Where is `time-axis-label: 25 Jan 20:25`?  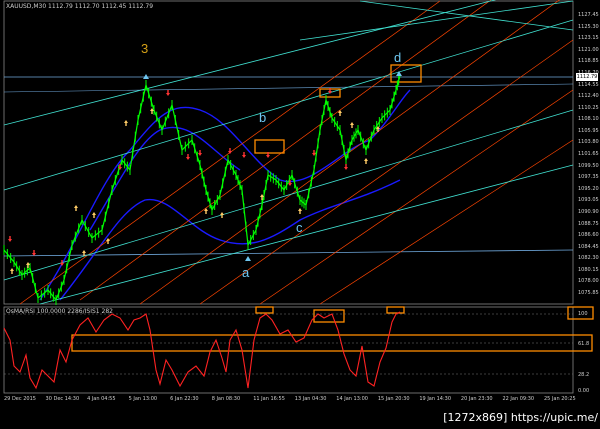
time-axis-label: 25 Jan 20:25 is located at coordinates (560, 399).